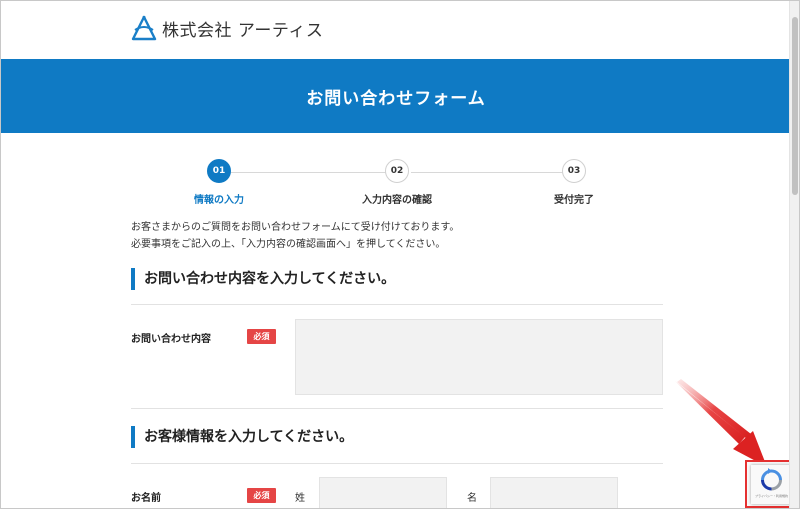  What do you see at coordinates (771, 479) in the screenshot?
I see `recaptcha-icon` at bounding box center [771, 479].